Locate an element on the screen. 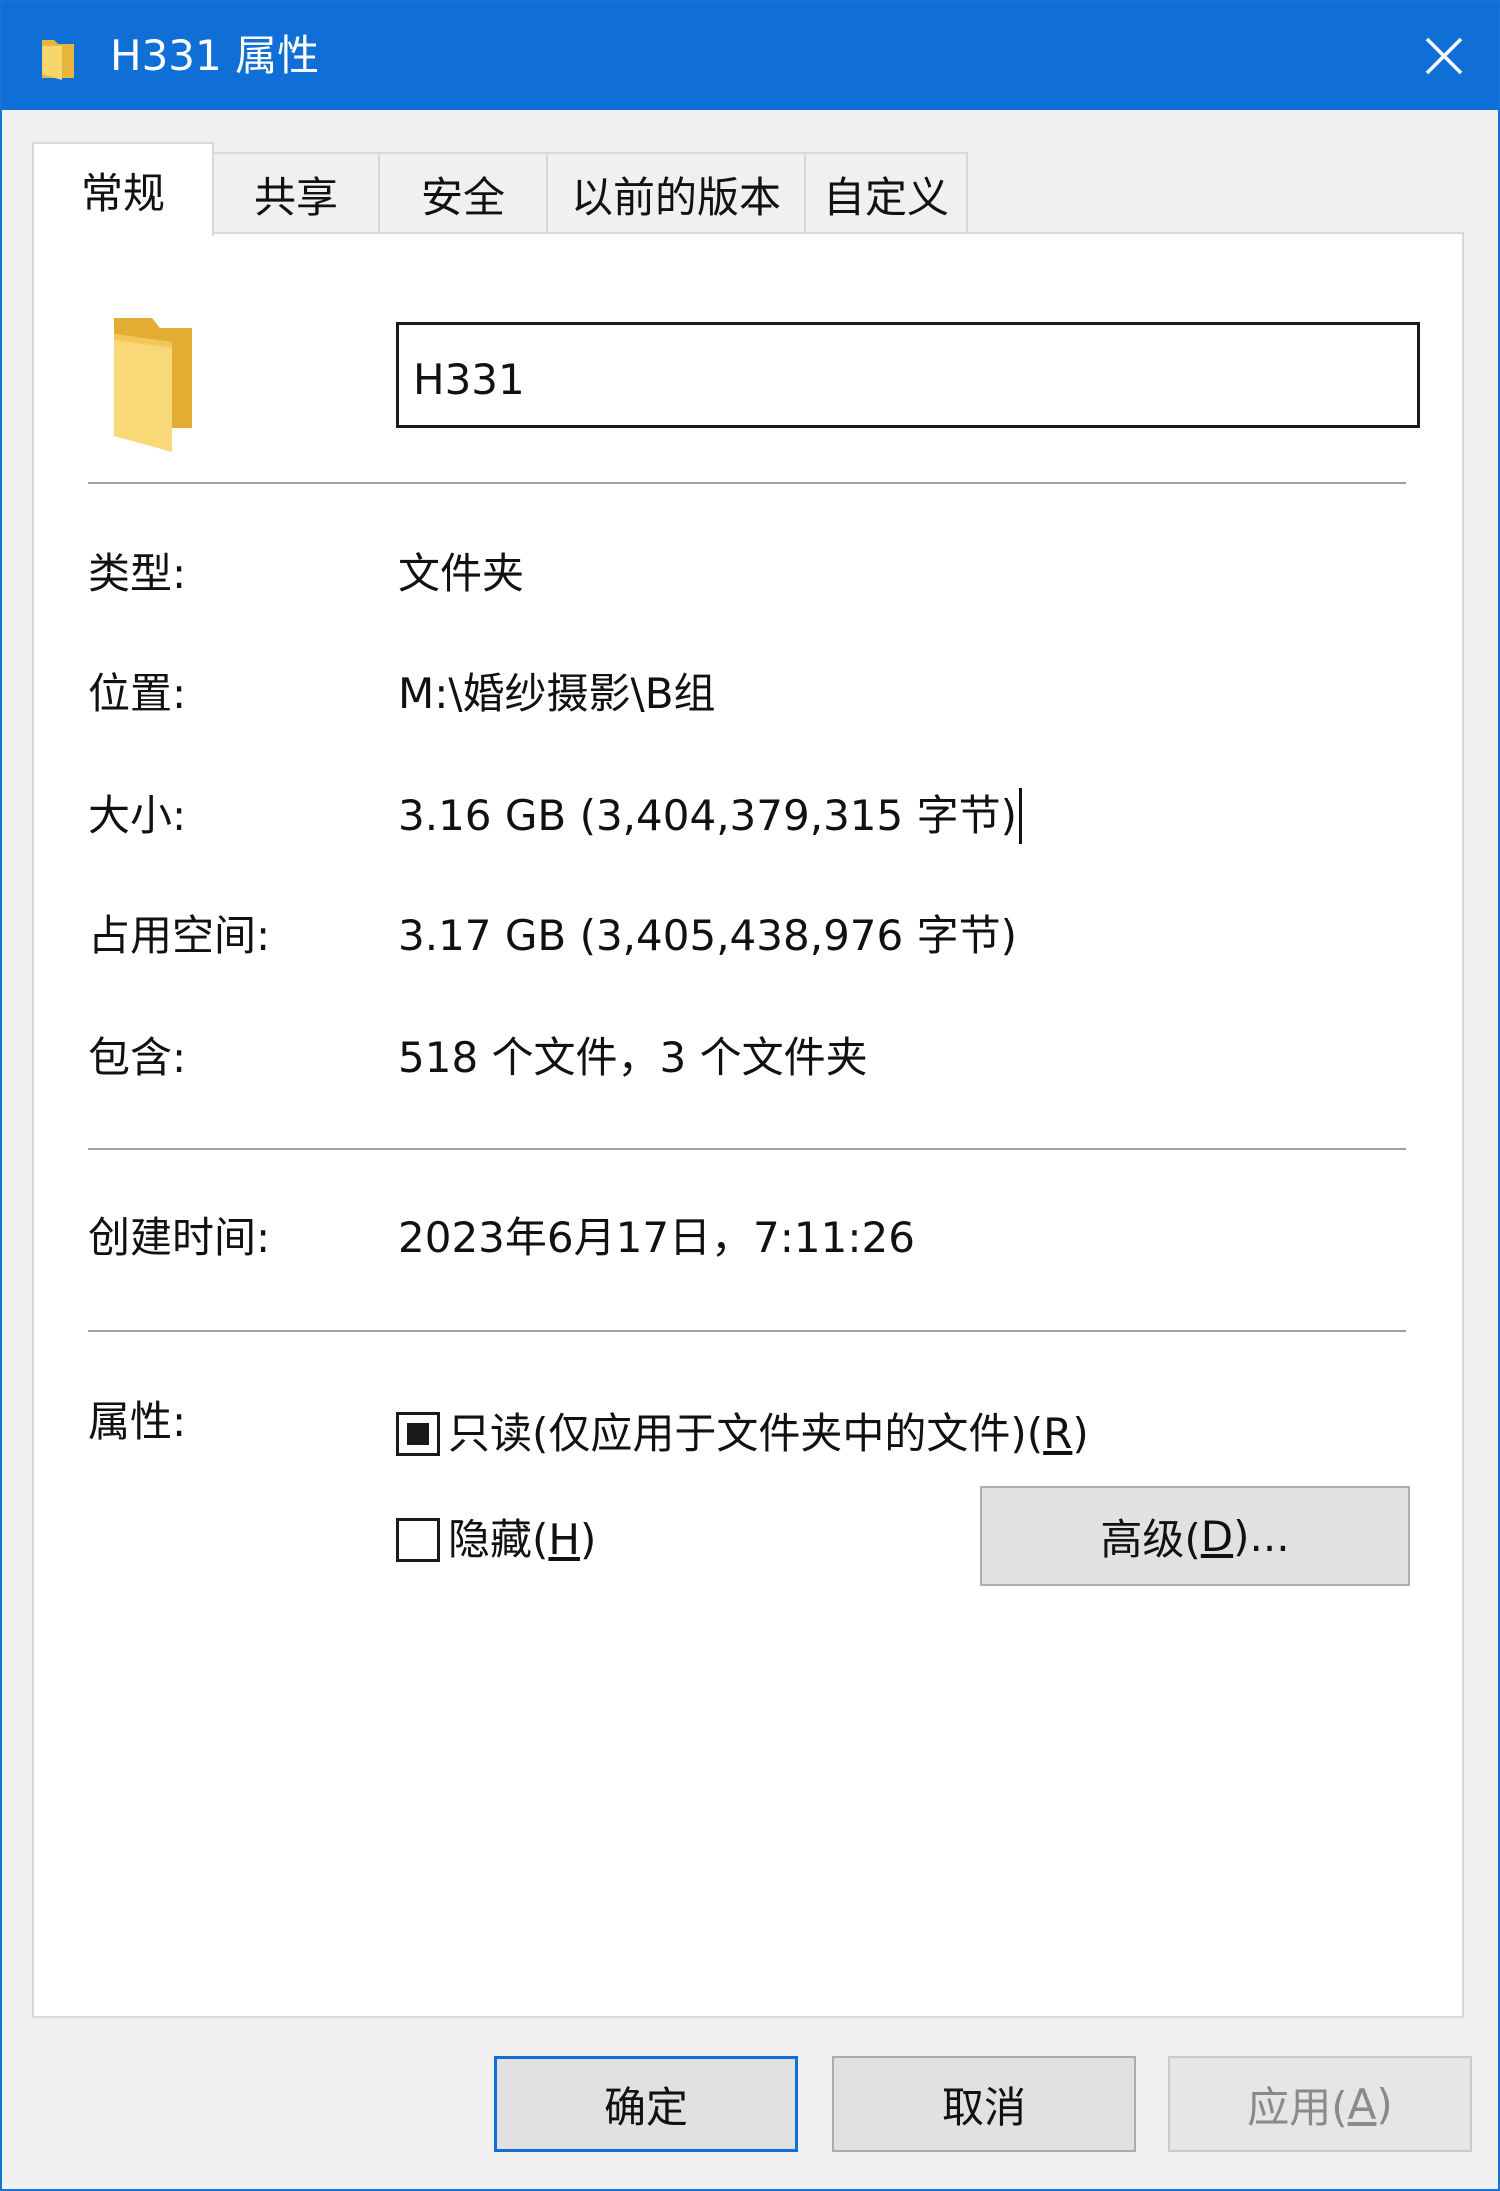 This screenshot has height=2191, width=1500. readonly-option: 只读(仅应用于文件夹中的文件)(R) is located at coordinates (742, 1434).